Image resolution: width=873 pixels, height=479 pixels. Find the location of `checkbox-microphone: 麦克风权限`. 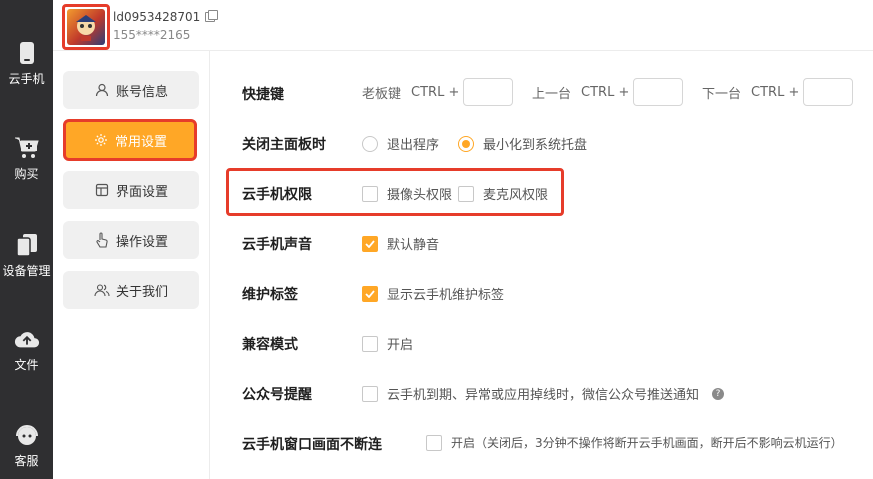

checkbox-microphone: 麦克风权限 is located at coordinates (503, 193).